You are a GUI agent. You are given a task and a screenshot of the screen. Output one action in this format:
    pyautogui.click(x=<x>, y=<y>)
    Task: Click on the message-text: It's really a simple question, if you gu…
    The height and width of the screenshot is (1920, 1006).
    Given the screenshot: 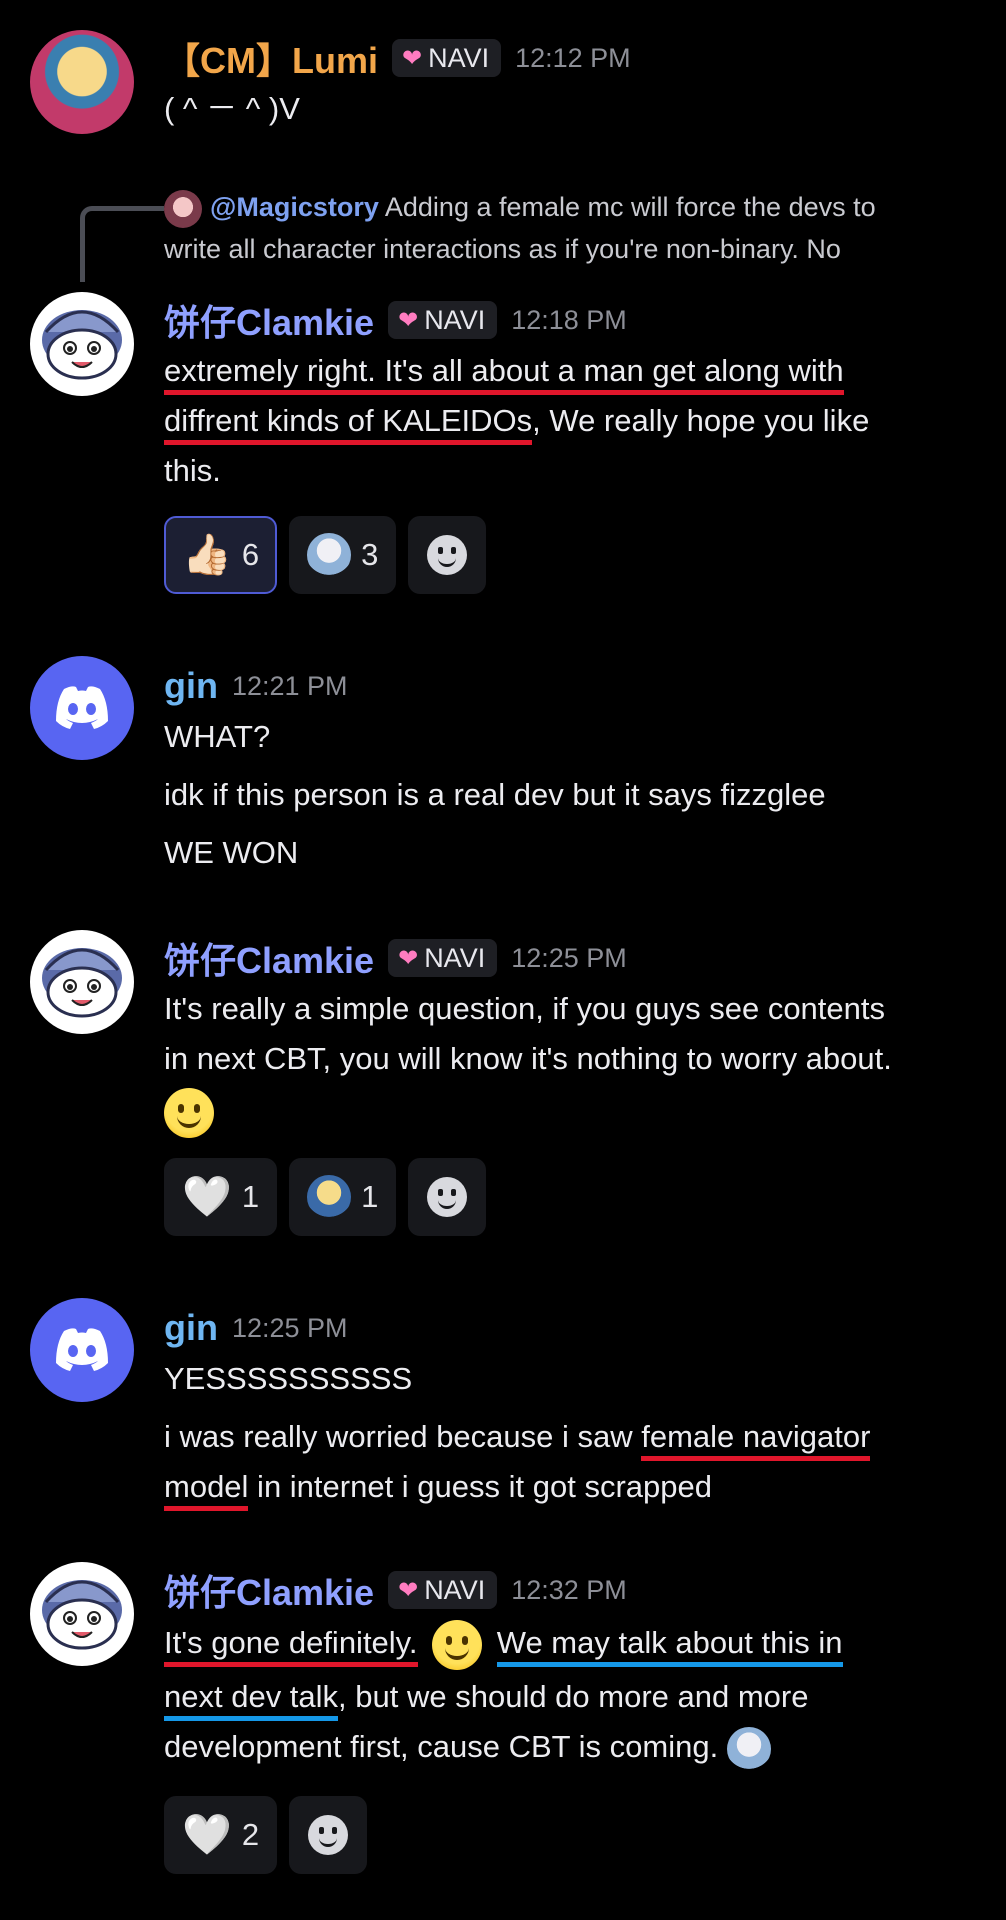 What is the action you would take?
    pyautogui.click(x=525, y=1008)
    